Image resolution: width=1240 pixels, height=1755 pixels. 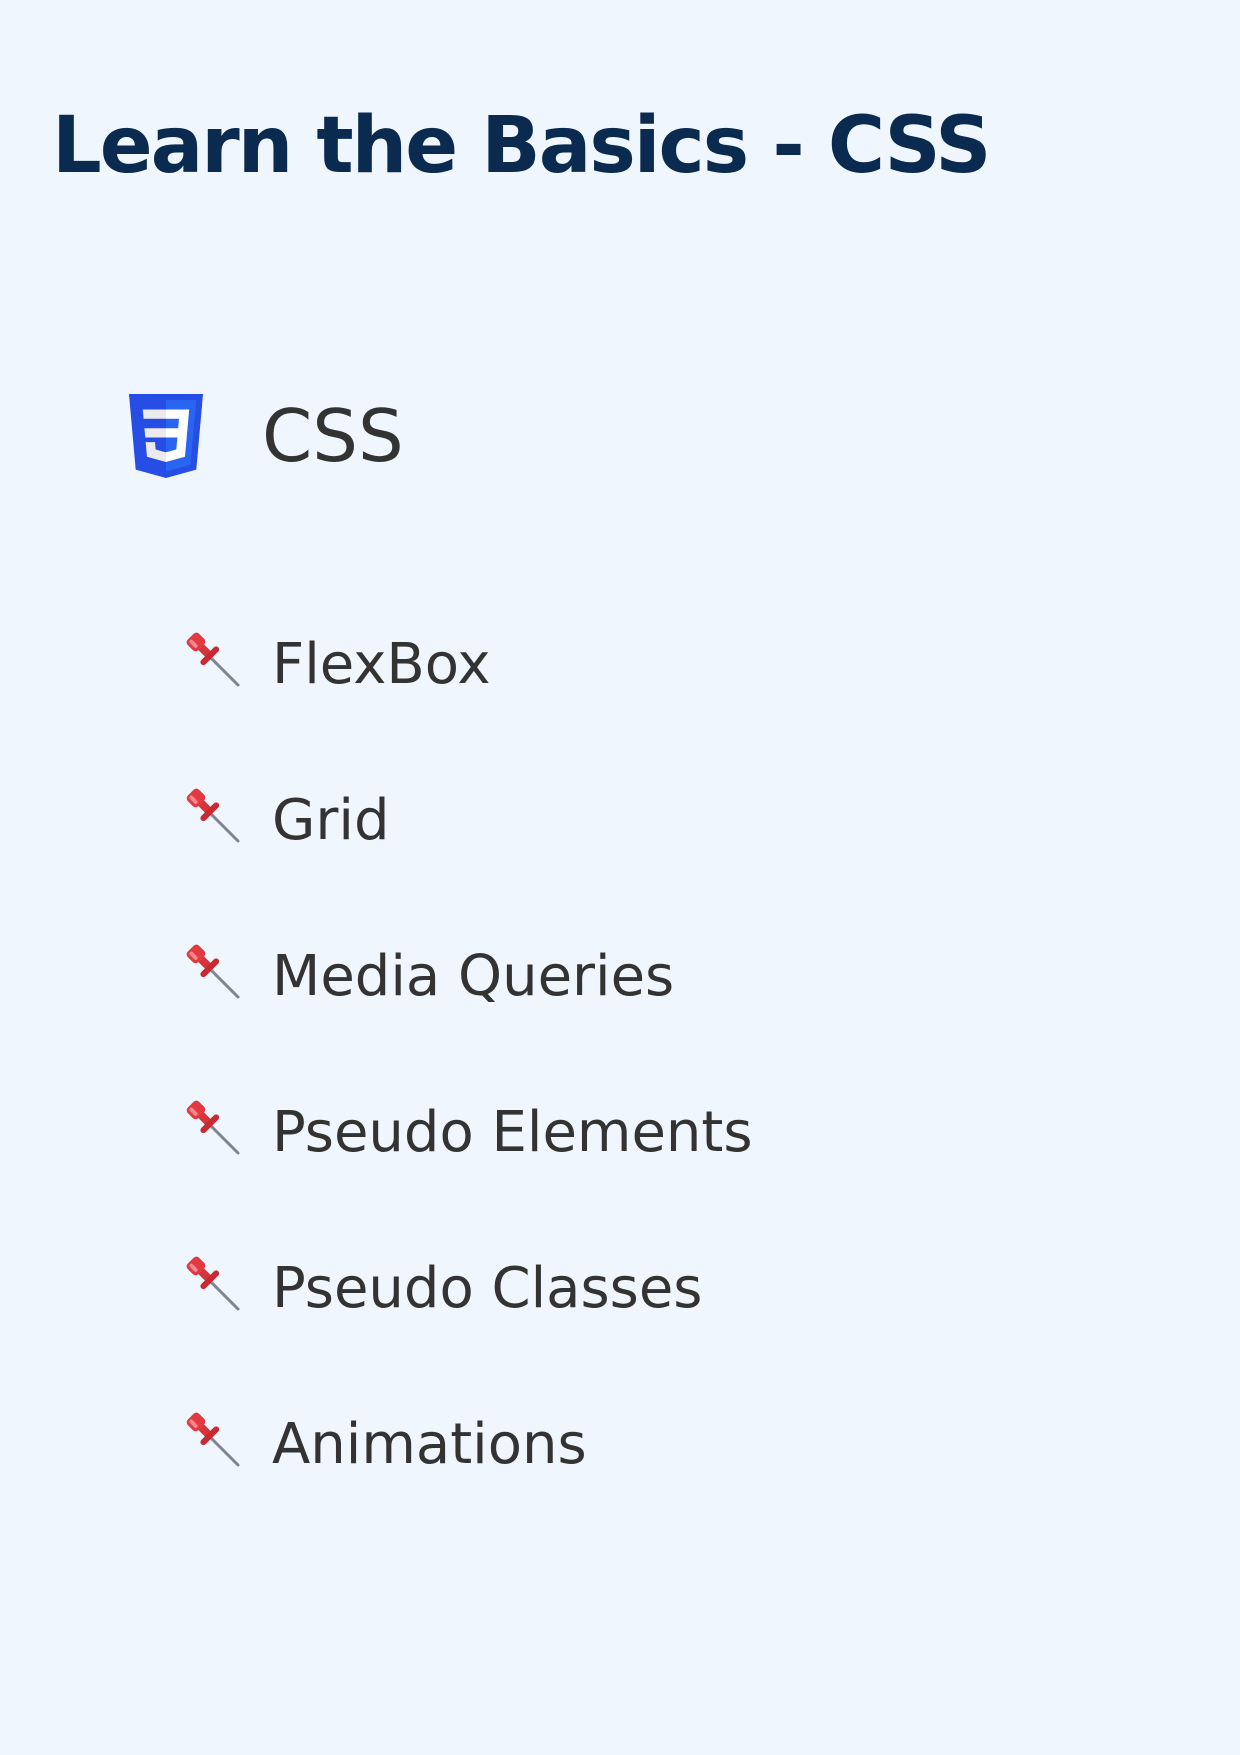 What do you see at coordinates (331, 820) in the screenshot?
I see `topic-label: Grid` at bounding box center [331, 820].